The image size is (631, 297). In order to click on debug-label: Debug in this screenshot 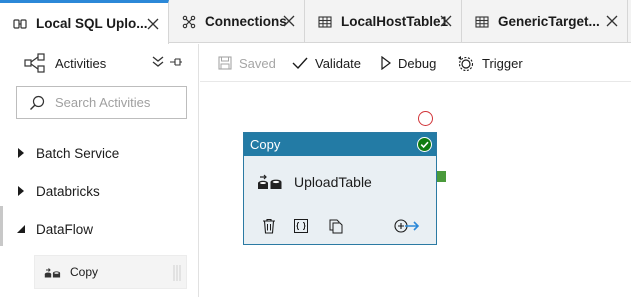, I will do `click(417, 63)`.